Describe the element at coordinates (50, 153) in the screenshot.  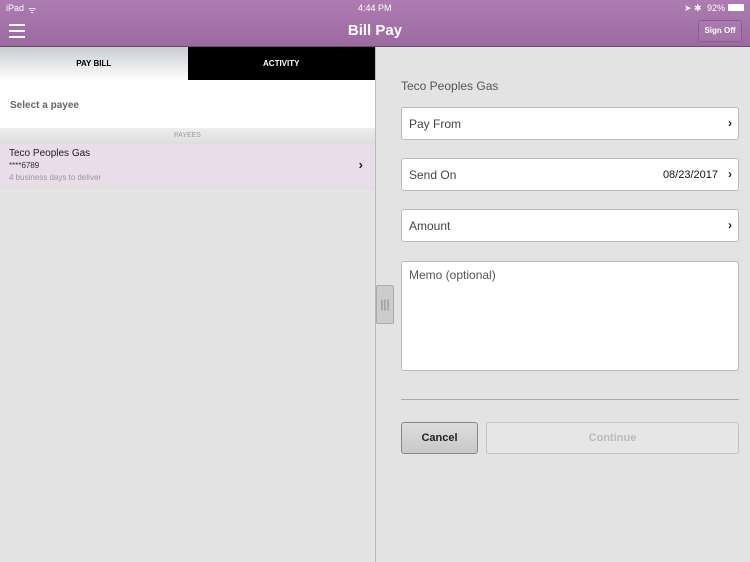
I see `payee-name: Teco Peoples Gas` at that location.